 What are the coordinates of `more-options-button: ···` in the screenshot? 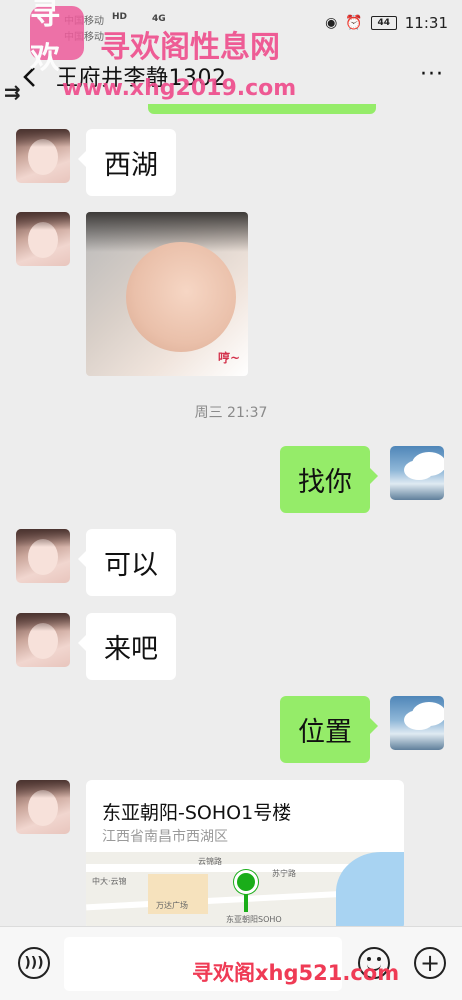 It's located at (432, 74).